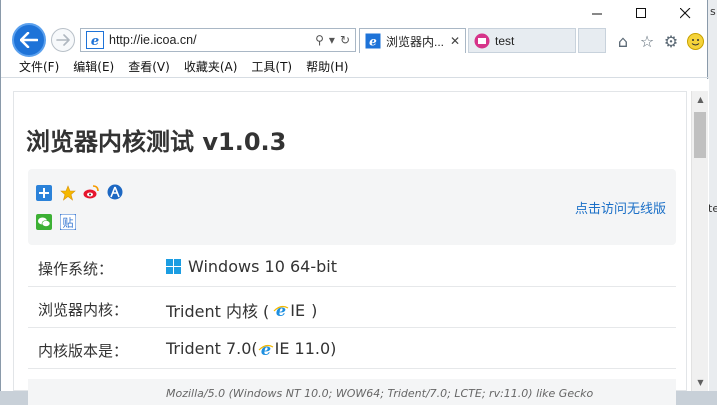 The width and height of the screenshot is (717, 405). Describe the element at coordinates (212, 348) in the screenshot. I see `kernel-version-prefix: Trident 7.0(` at that location.